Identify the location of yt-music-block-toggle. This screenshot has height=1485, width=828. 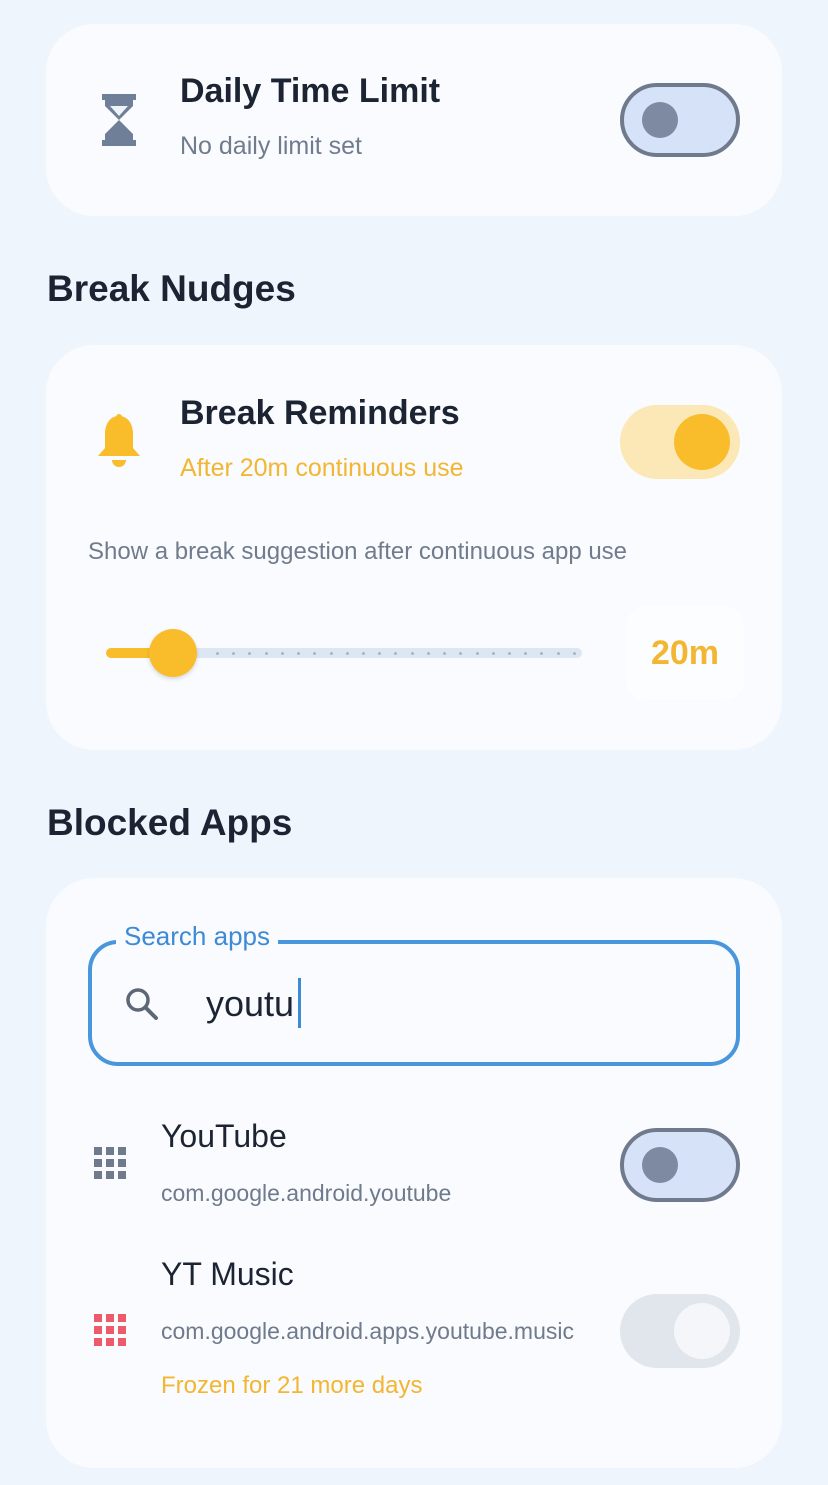
(680, 1331).